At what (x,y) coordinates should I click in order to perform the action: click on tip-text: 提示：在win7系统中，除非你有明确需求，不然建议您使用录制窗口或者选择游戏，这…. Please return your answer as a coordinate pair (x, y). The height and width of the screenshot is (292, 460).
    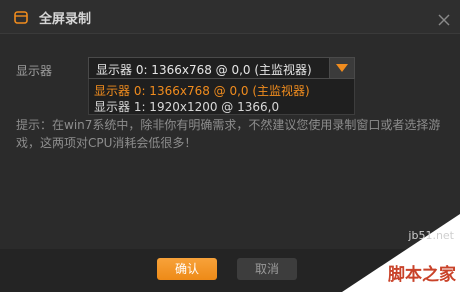
    Looking at the image, I should click on (228, 134).